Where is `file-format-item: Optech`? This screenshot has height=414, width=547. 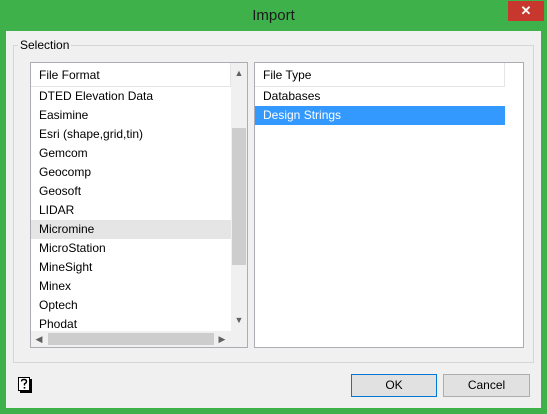 file-format-item: Optech is located at coordinates (131, 305).